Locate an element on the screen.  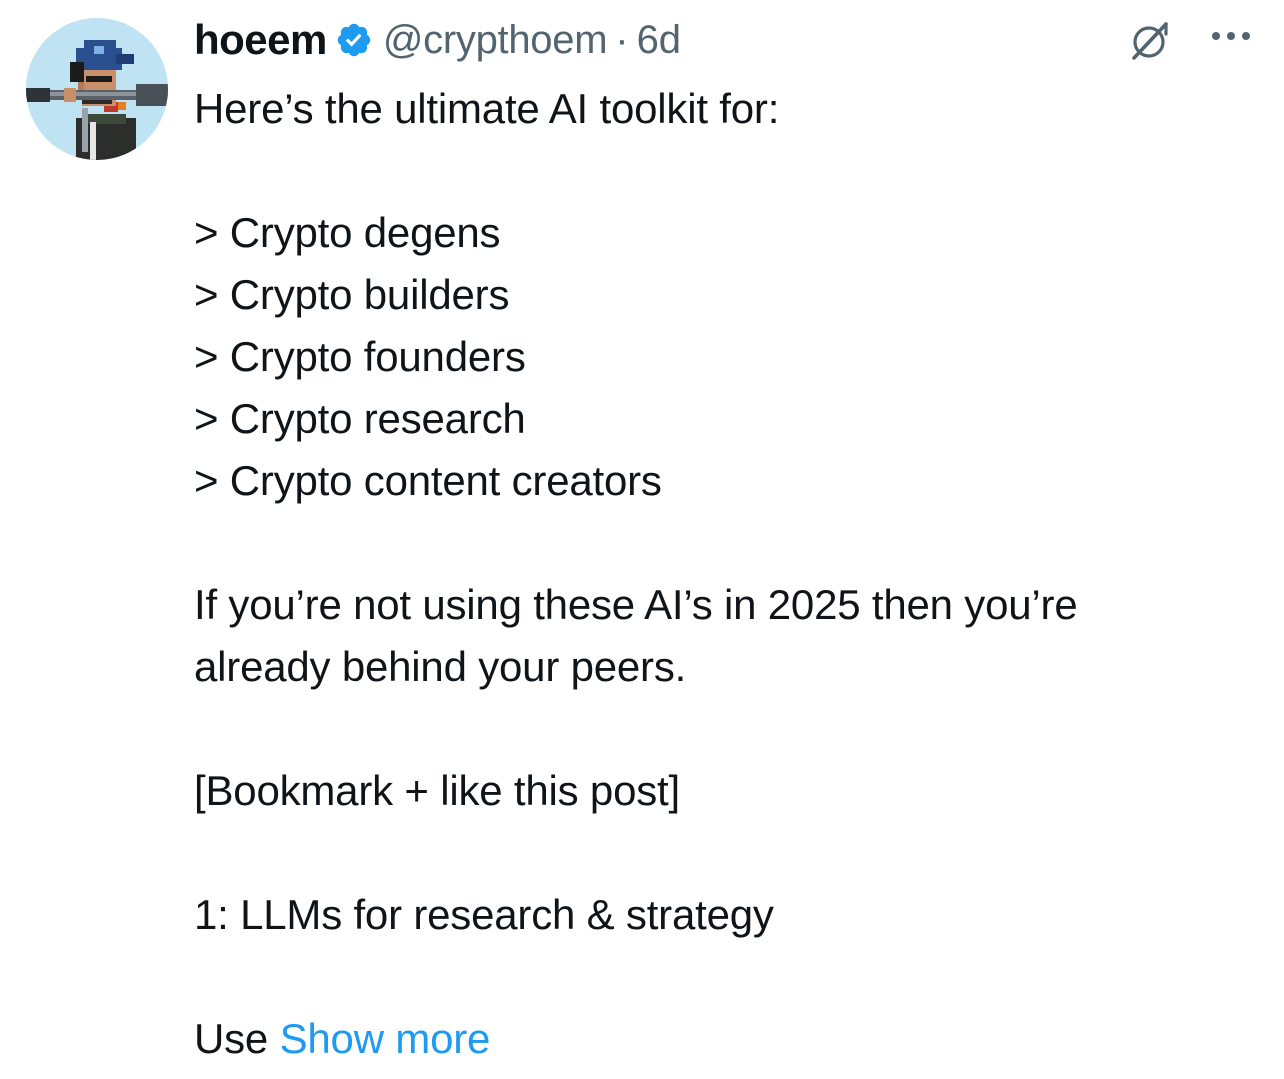
grok-icon is located at coordinates (1150, 40).